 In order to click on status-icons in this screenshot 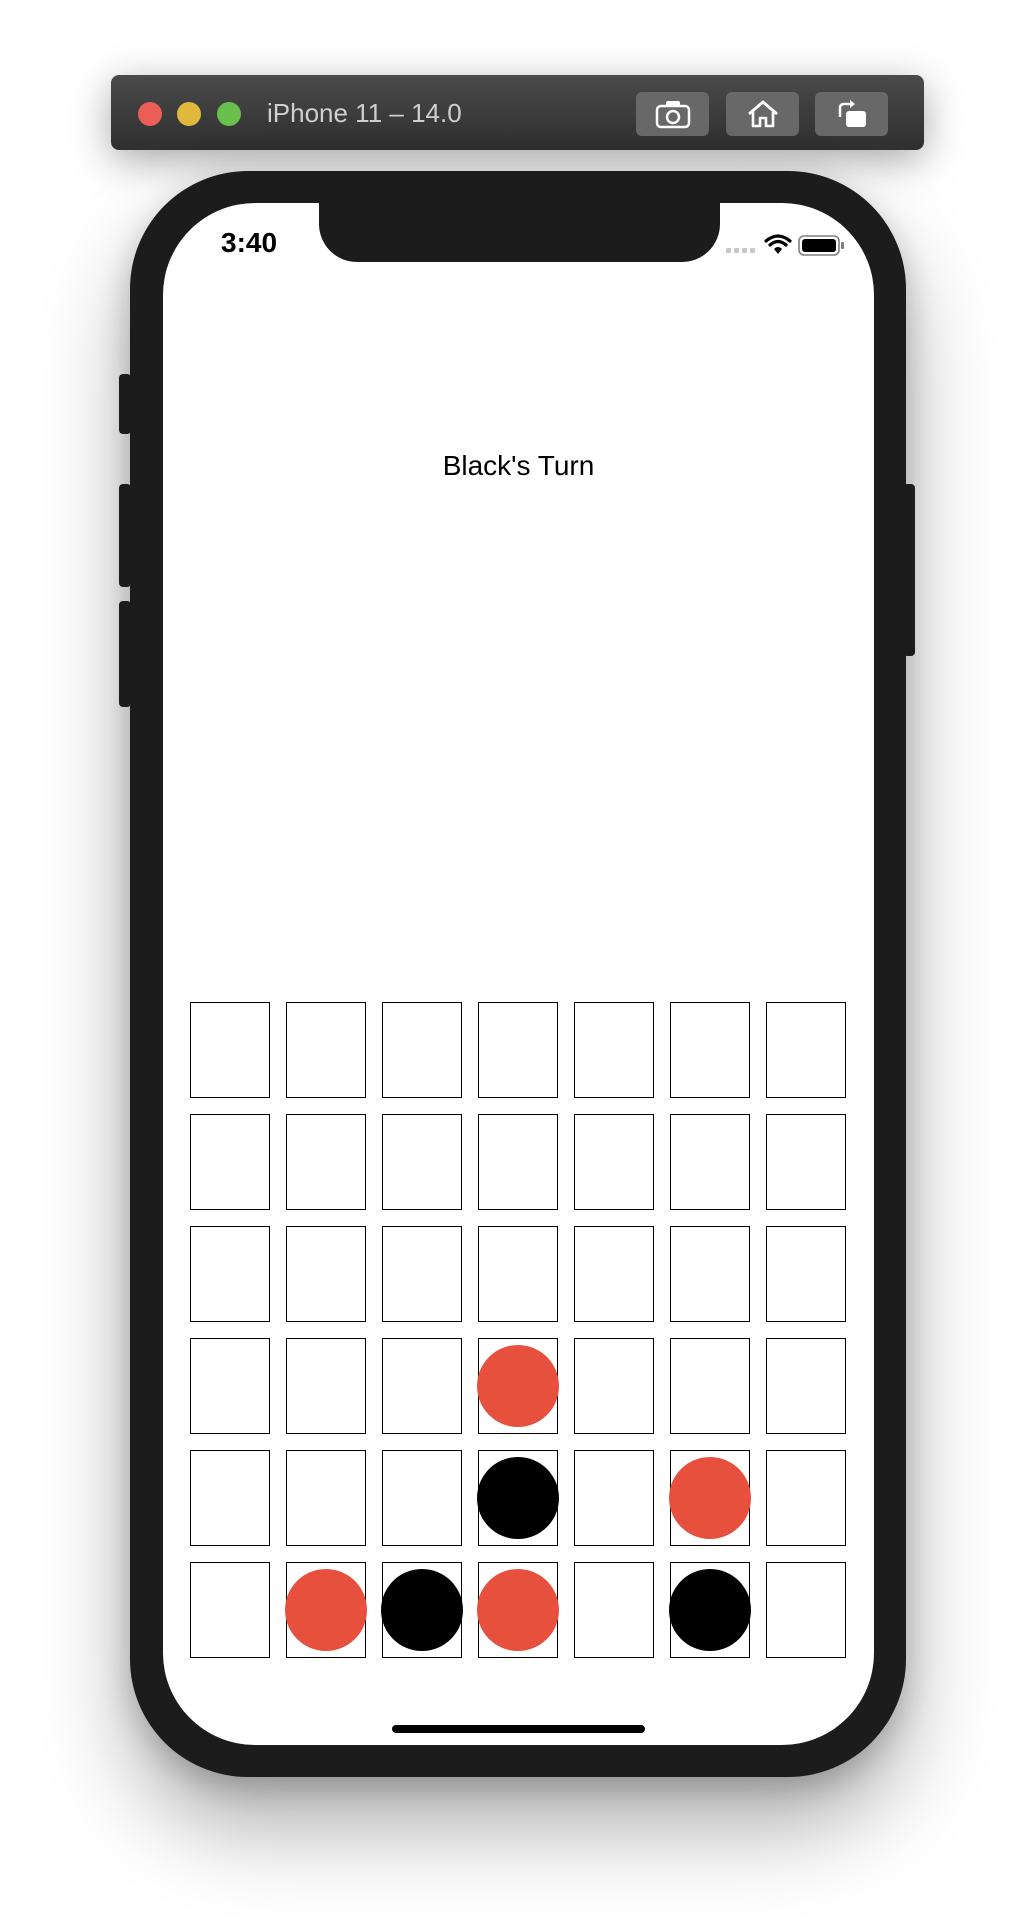, I will do `click(786, 248)`.